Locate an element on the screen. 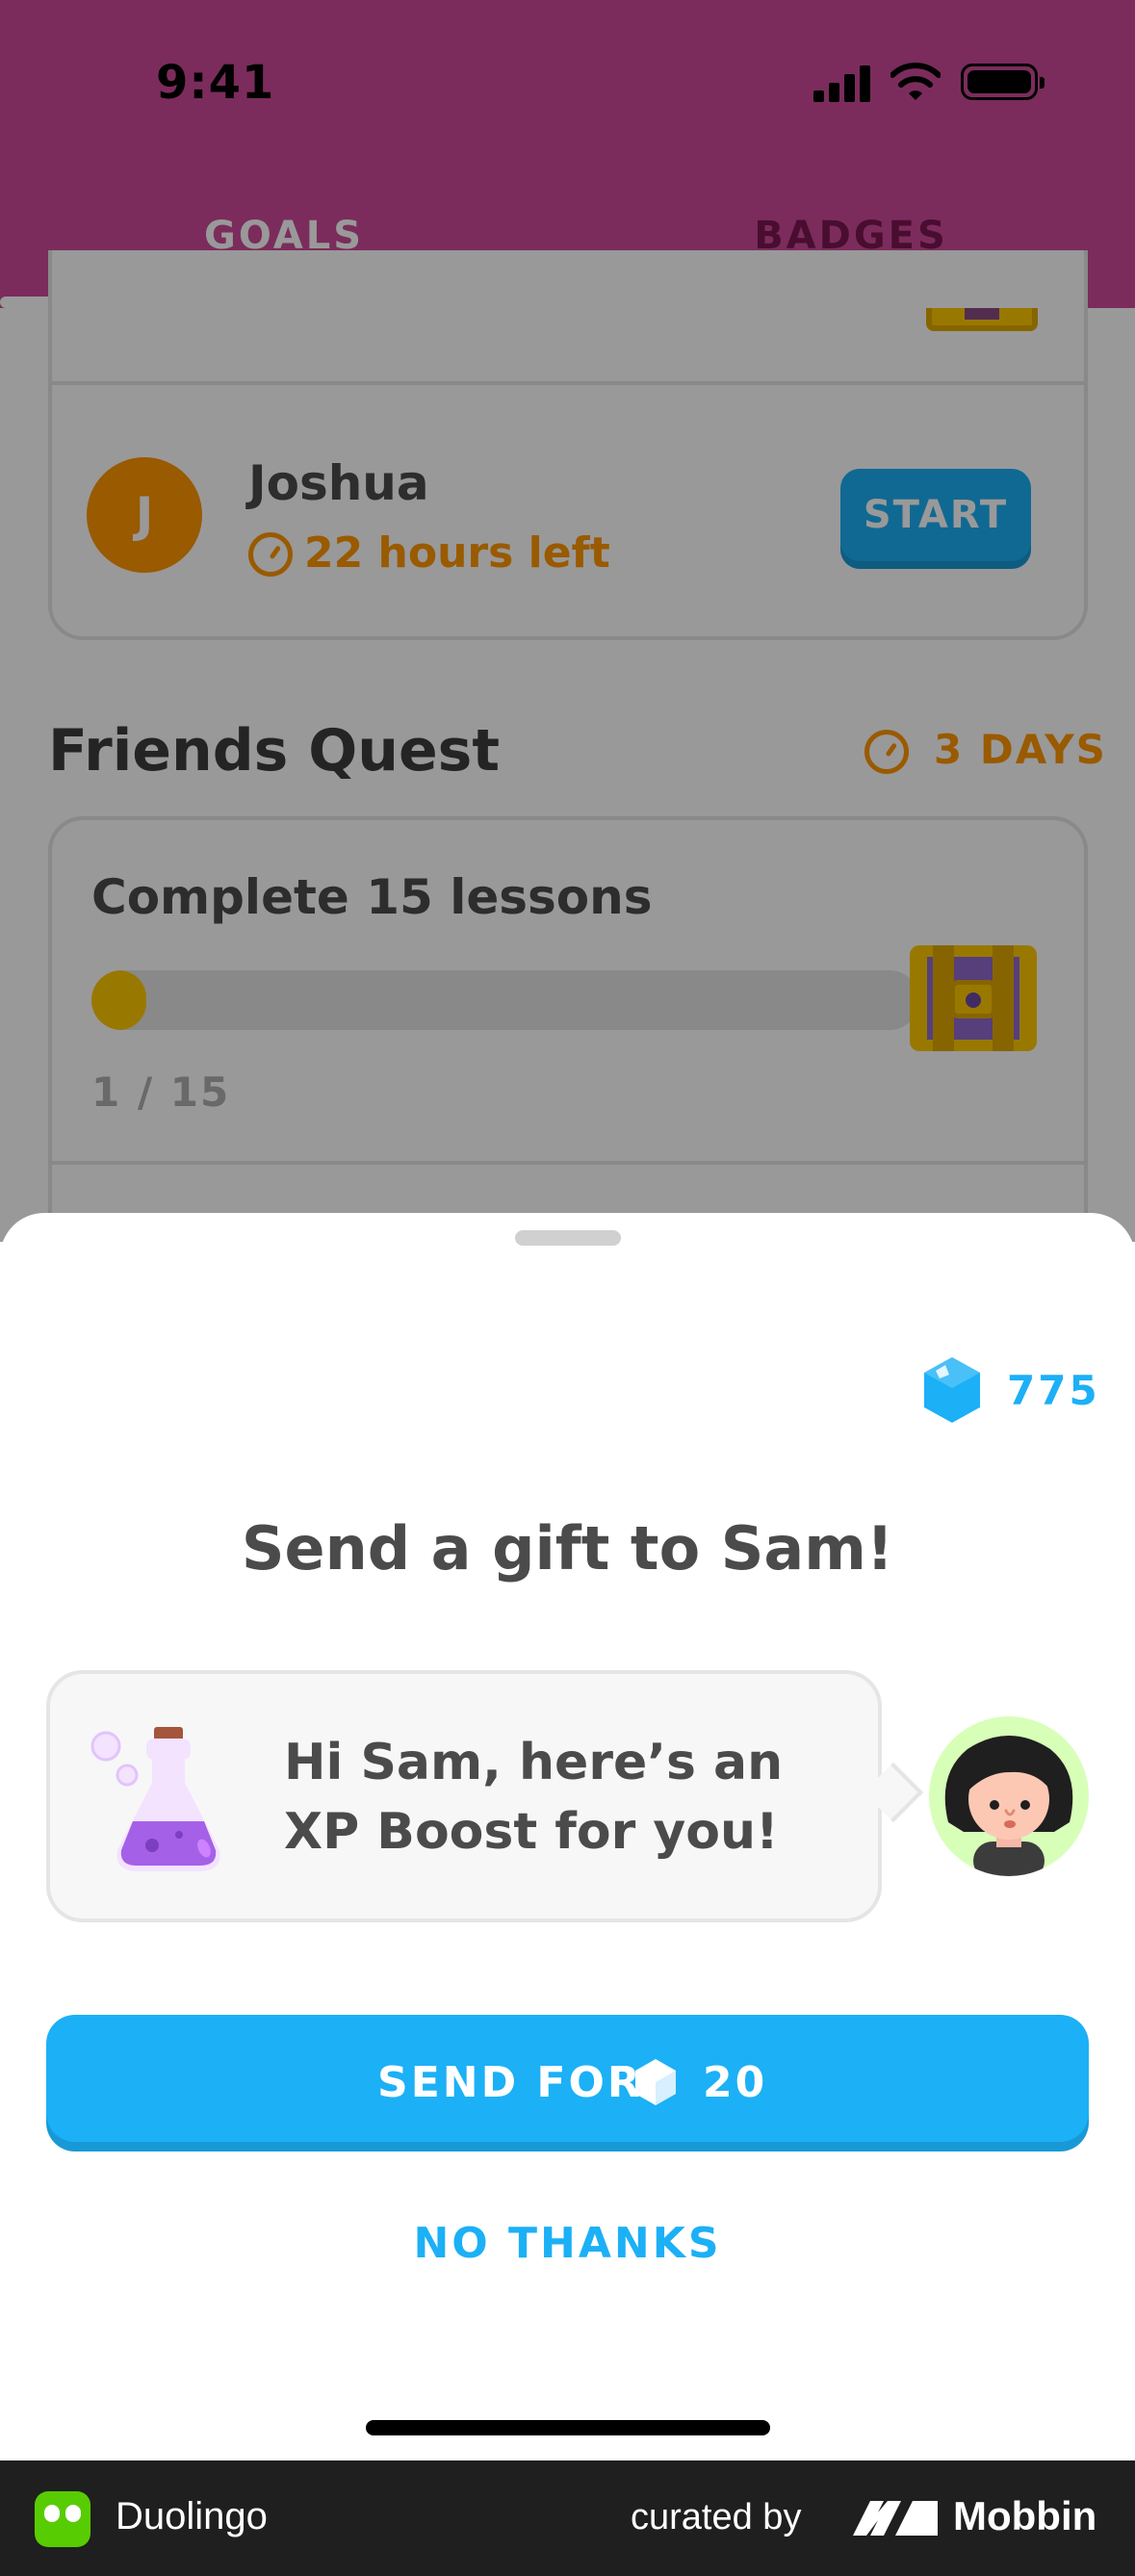 The image size is (1135, 2576). footer-brand: Mobbin is located at coordinates (1025, 2515).